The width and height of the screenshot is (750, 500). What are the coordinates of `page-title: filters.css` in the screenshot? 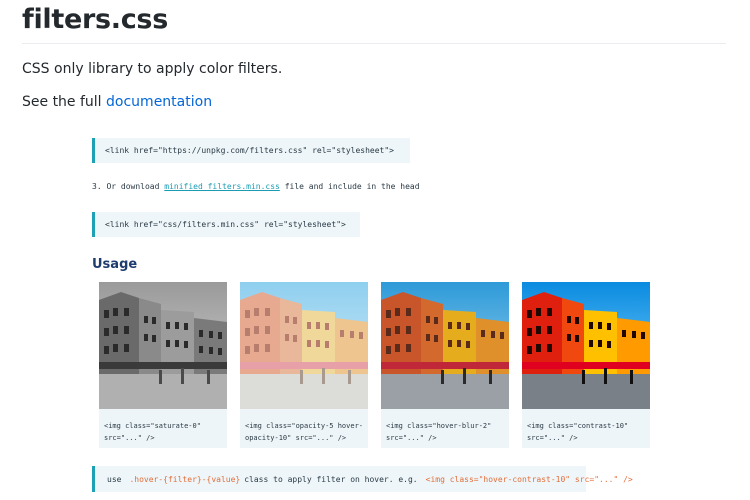 It's located at (95, 19).